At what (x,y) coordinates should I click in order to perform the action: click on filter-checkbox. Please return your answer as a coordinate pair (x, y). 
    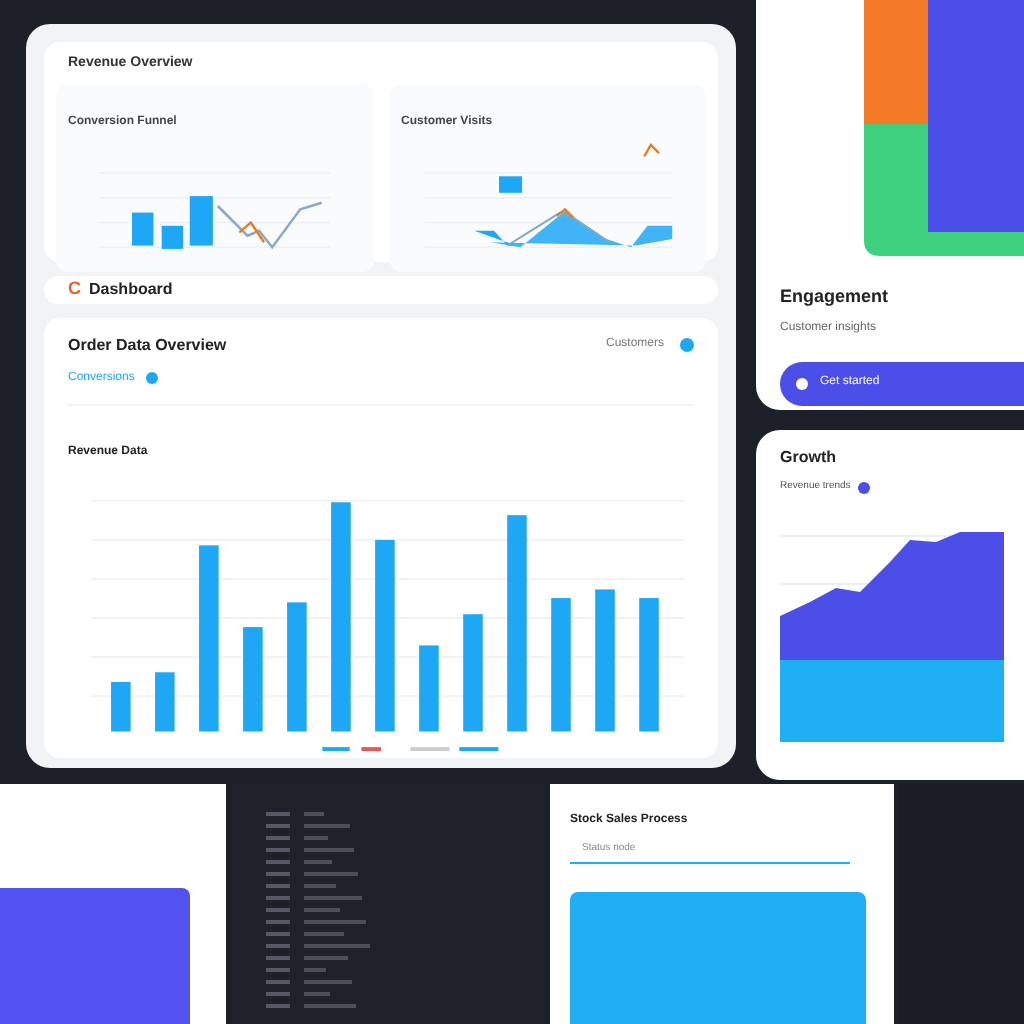
    Looking at the image, I should click on (152, 378).